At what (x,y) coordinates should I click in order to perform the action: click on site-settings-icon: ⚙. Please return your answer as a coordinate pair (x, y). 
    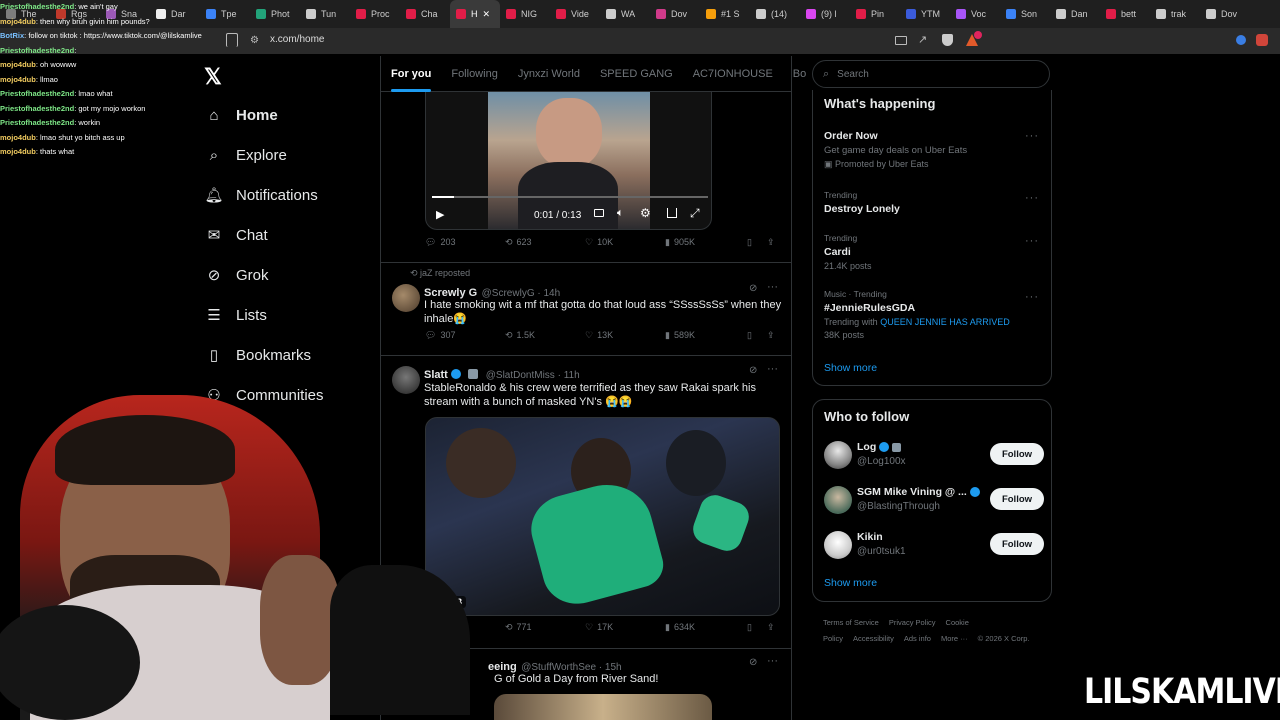
    Looking at the image, I should click on (254, 40).